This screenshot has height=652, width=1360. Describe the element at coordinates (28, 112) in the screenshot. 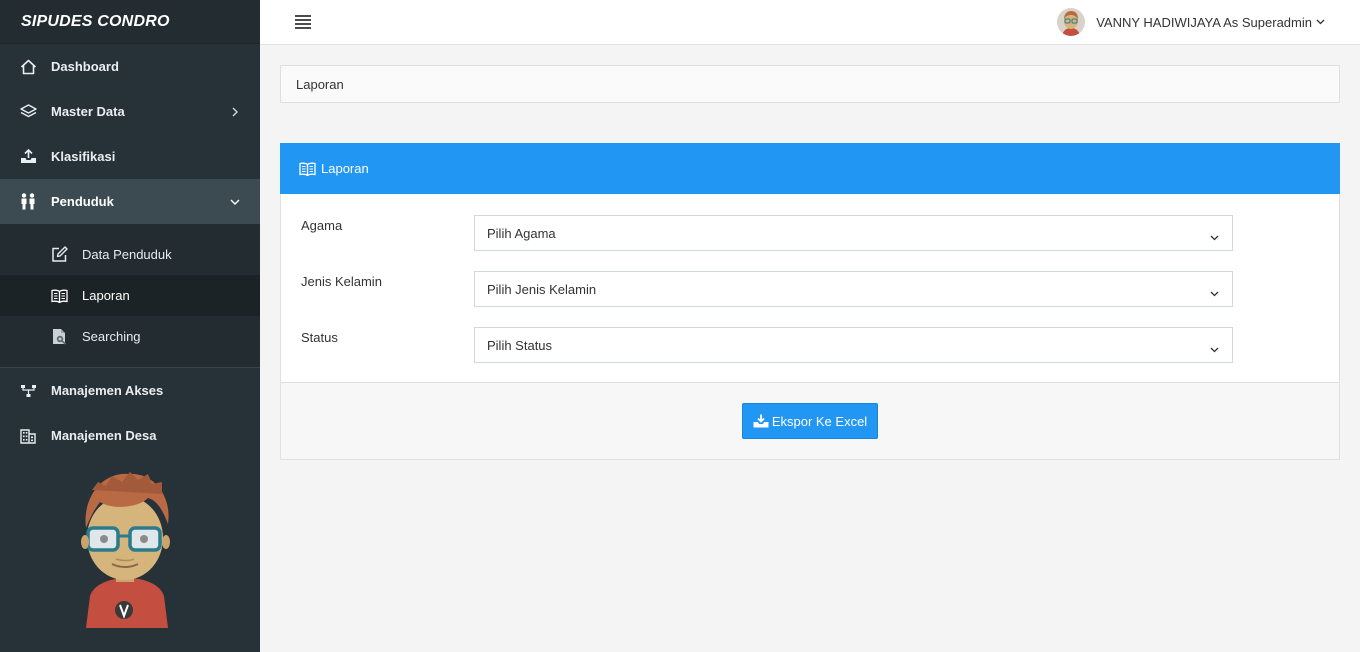

I see `layers-icon` at that location.